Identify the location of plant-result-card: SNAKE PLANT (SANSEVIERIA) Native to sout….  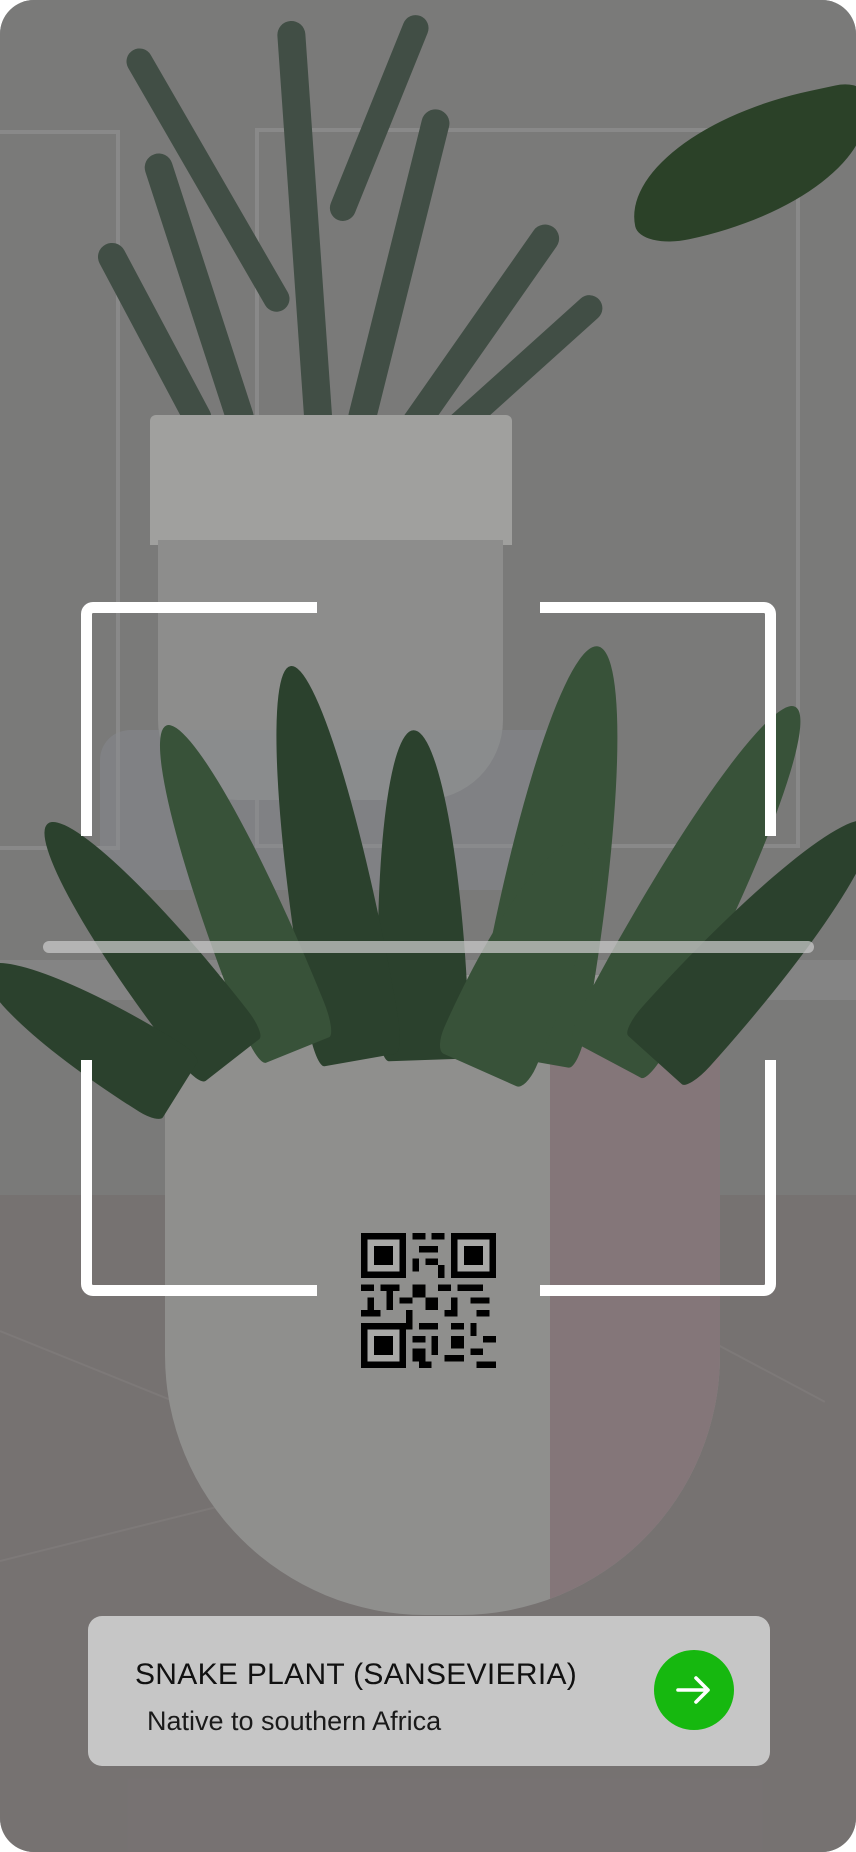
(429, 1691).